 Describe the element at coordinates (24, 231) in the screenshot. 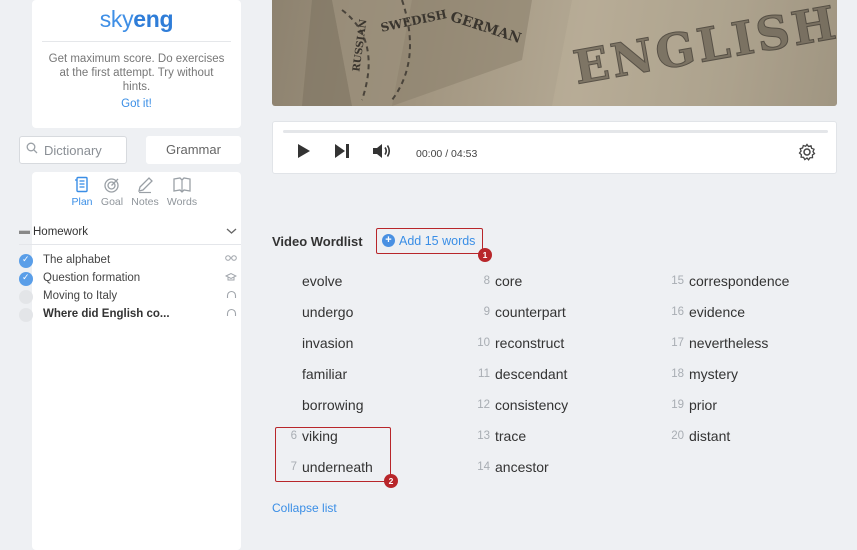

I see `folder-icon: ▬` at that location.